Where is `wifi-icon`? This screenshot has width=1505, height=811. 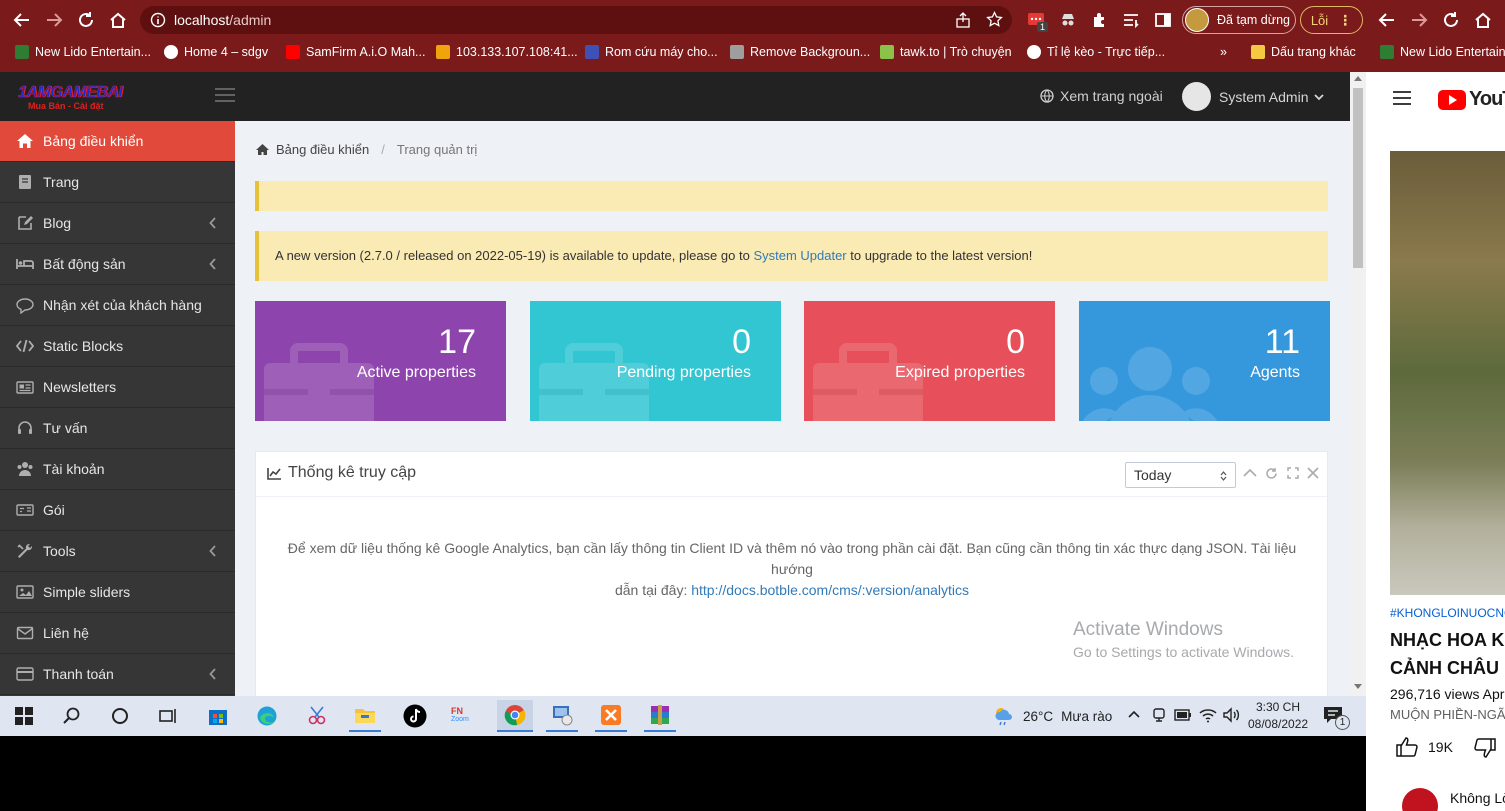
wifi-icon is located at coordinates (1208, 715).